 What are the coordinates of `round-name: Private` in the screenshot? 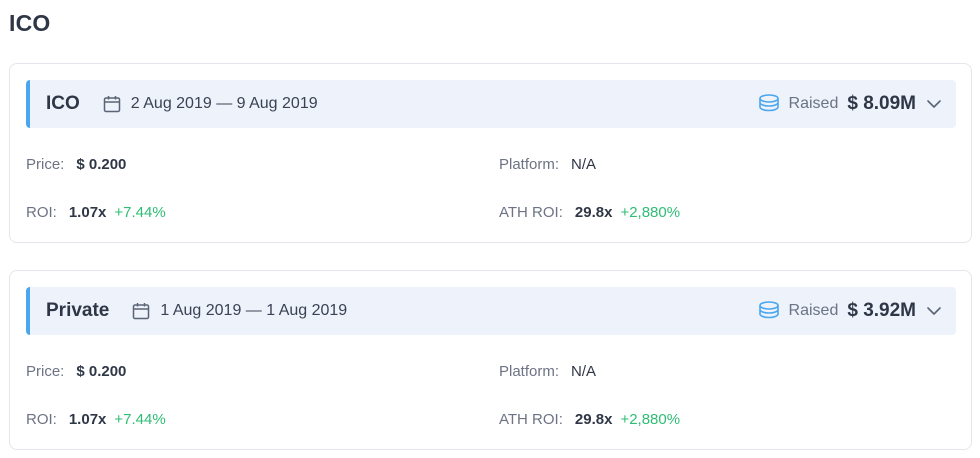 It's located at (78, 310).